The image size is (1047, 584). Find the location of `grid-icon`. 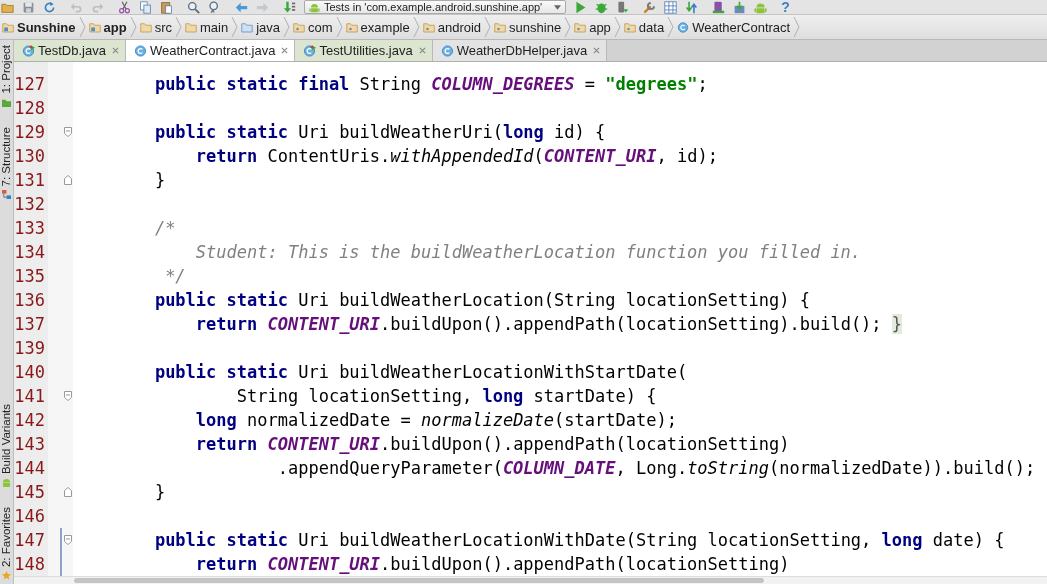

grid-icon is located at coordinates (671, 7).